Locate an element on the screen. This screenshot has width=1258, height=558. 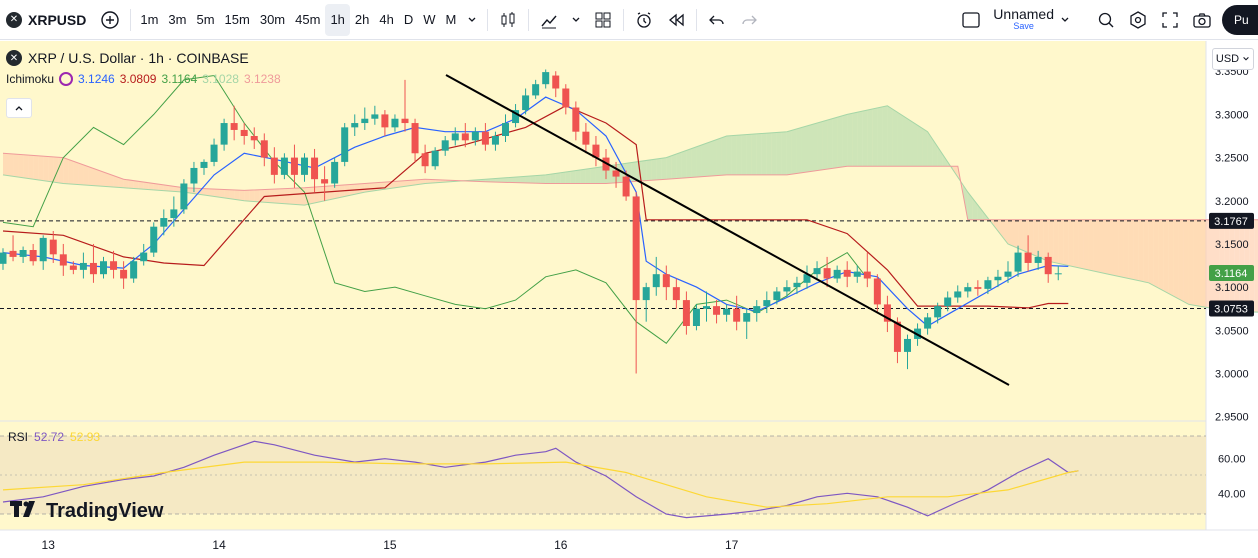
time-tick-label: 14 is located at coordinates (219, 545).